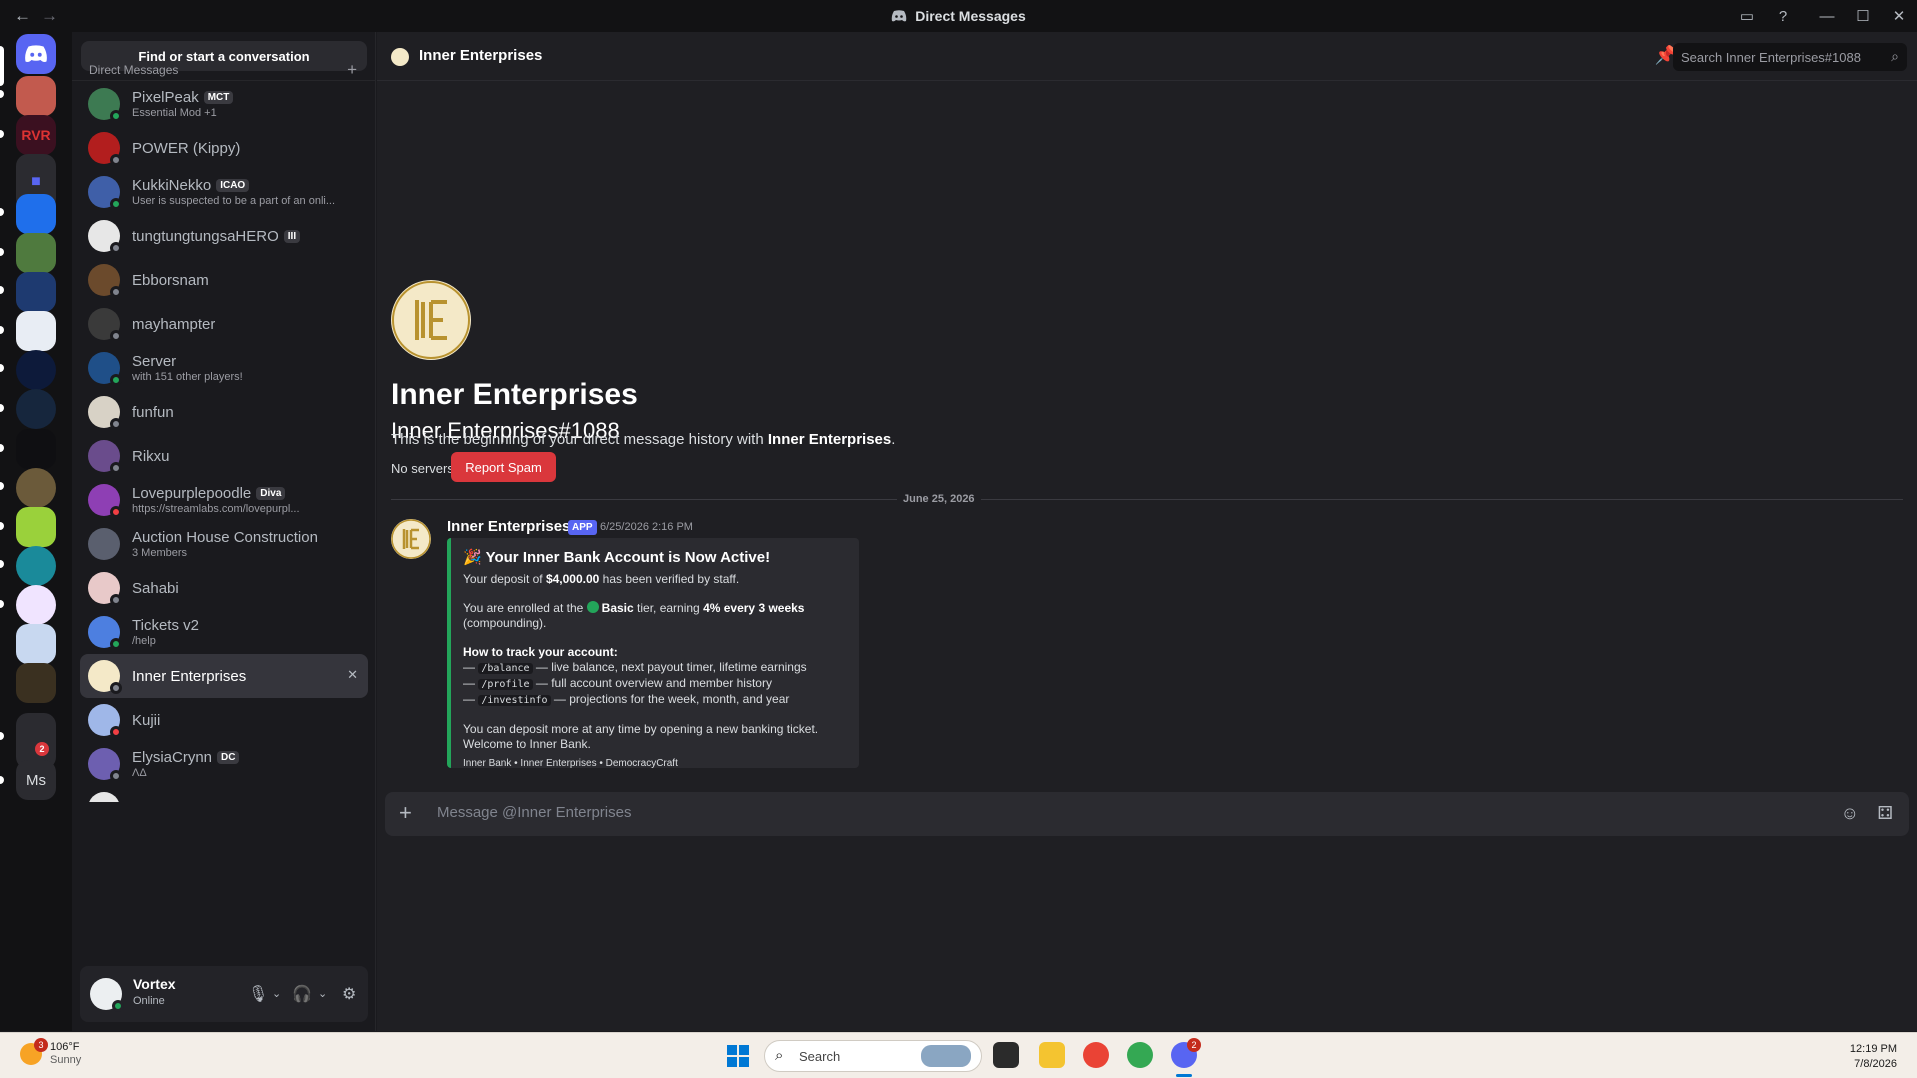 This screenshot has height=1078, width=1917. Describe the element at coordinates (1873, 1057) in the screenshot. I see `system-clock: 12:19 PM 7/8/2026` at that location.